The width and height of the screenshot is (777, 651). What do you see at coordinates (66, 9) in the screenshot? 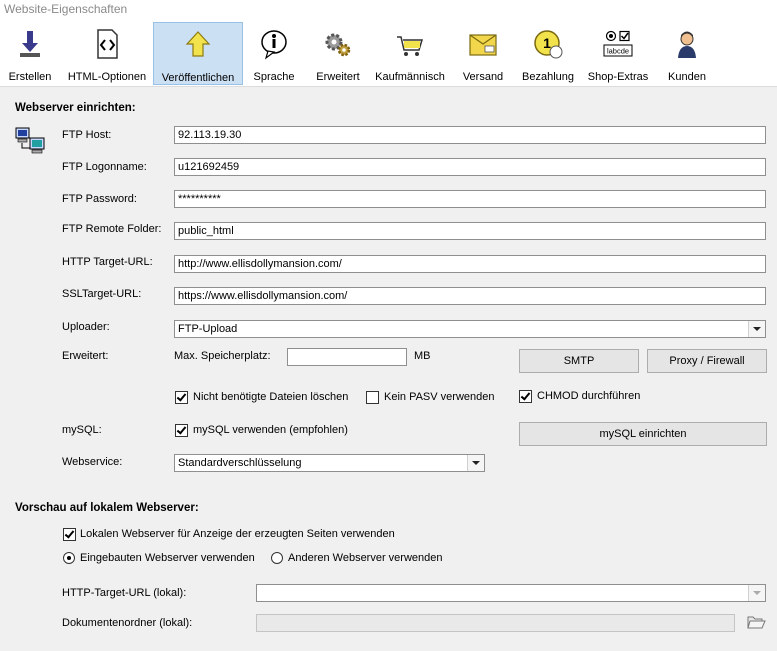
I see `window-title: Website-Eigenschaften` at bounding box center [66, 9].